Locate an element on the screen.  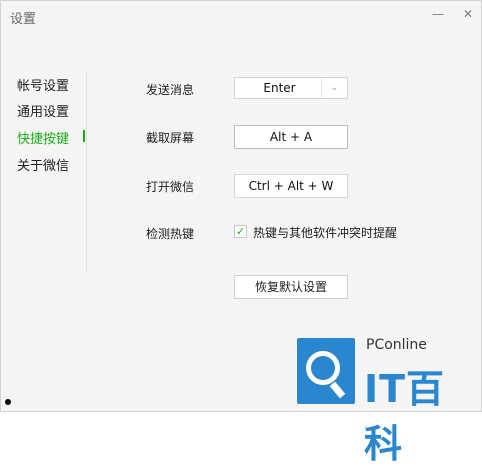
screenshot-label: 截取屏幕 is located at coordinates (170, 138).